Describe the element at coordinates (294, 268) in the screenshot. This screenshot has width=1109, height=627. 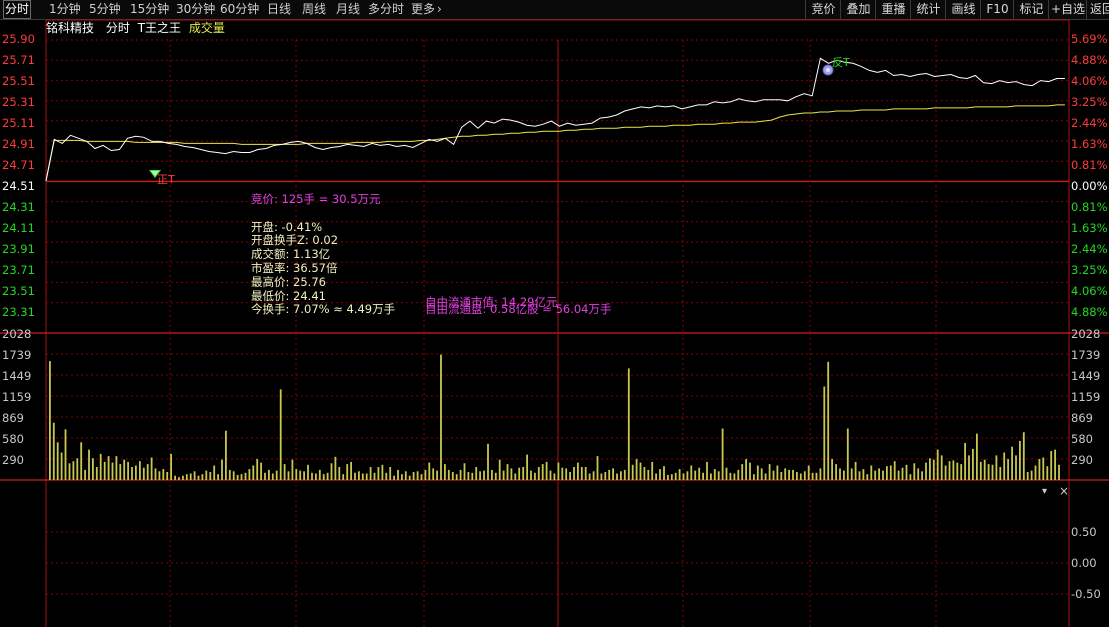
I see `pe-ratio: 市盈率: 36.57倍` at that location.